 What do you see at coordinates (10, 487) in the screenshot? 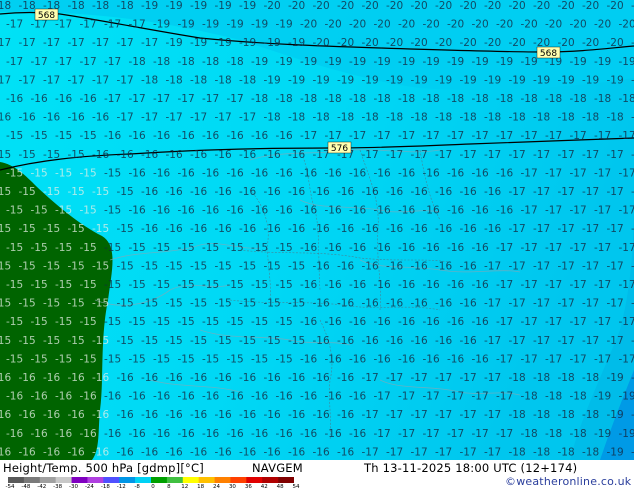
I see `legend-tick-label: -54` at bounding box center [10, 487].